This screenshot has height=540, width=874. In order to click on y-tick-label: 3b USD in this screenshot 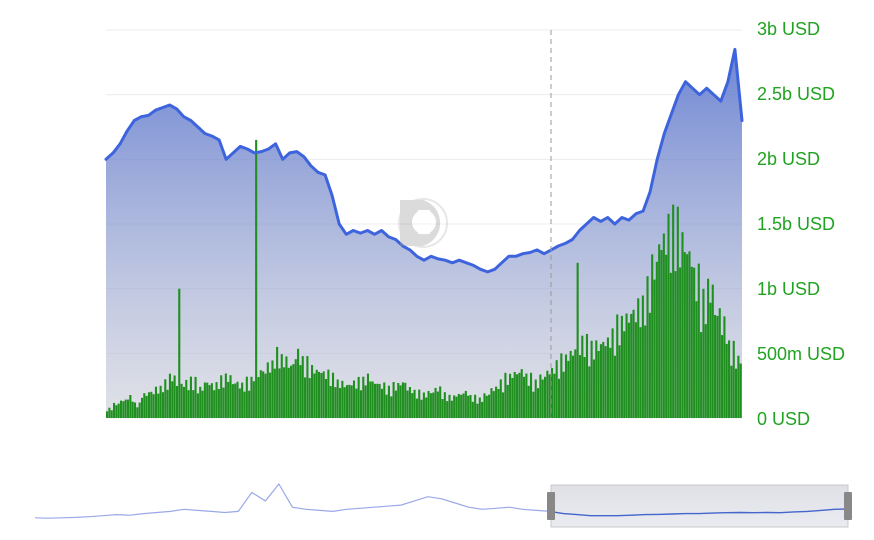, I will do `click(788, 29)`.